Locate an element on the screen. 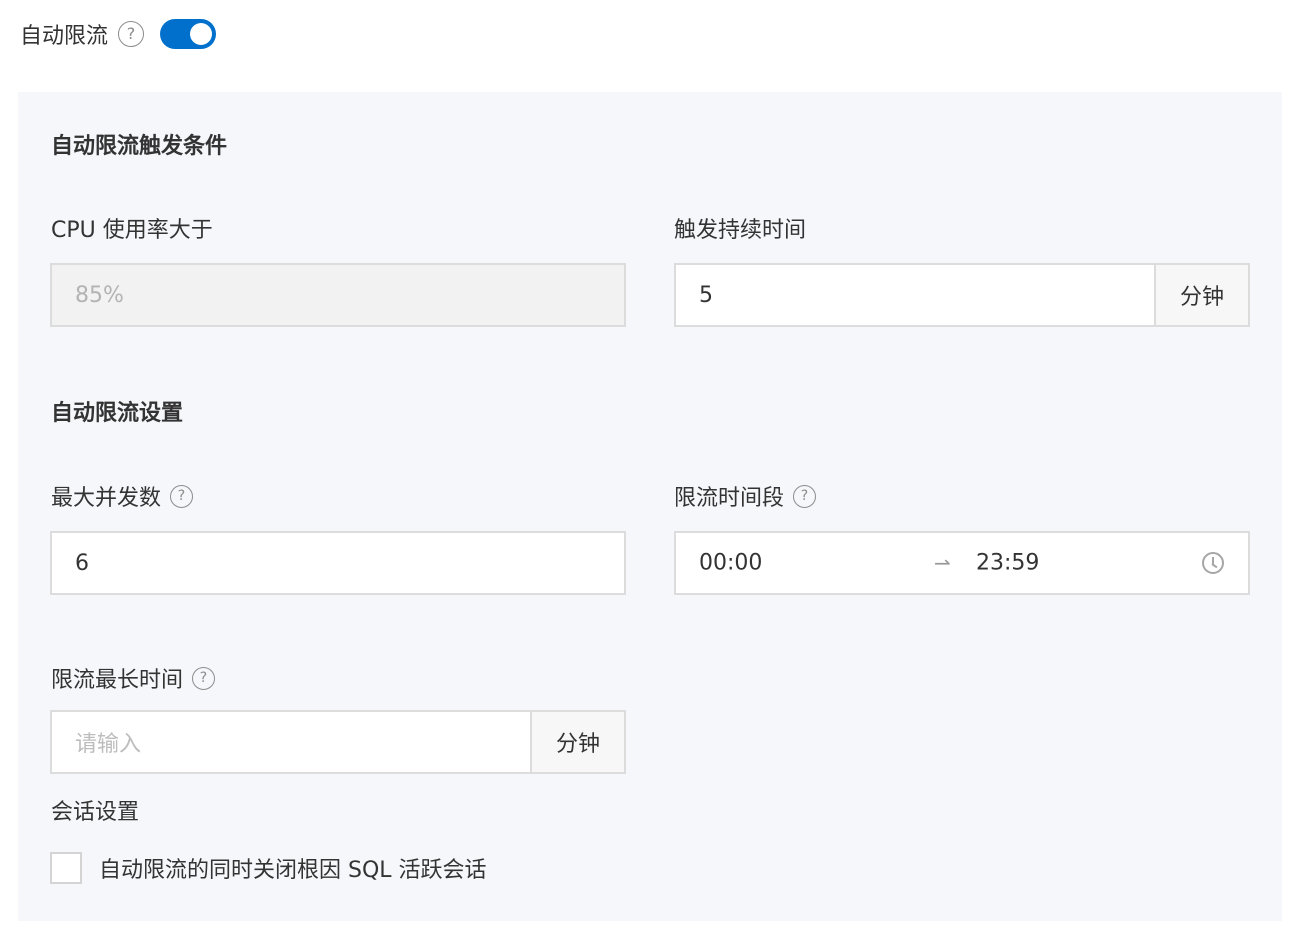 The width and height of the screenshot is (1300, 942). max-concurrency-input: 6 is located at coordinates (338, 563).